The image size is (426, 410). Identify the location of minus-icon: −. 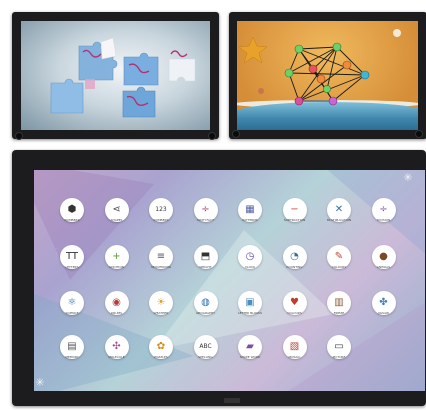
(294, 209).